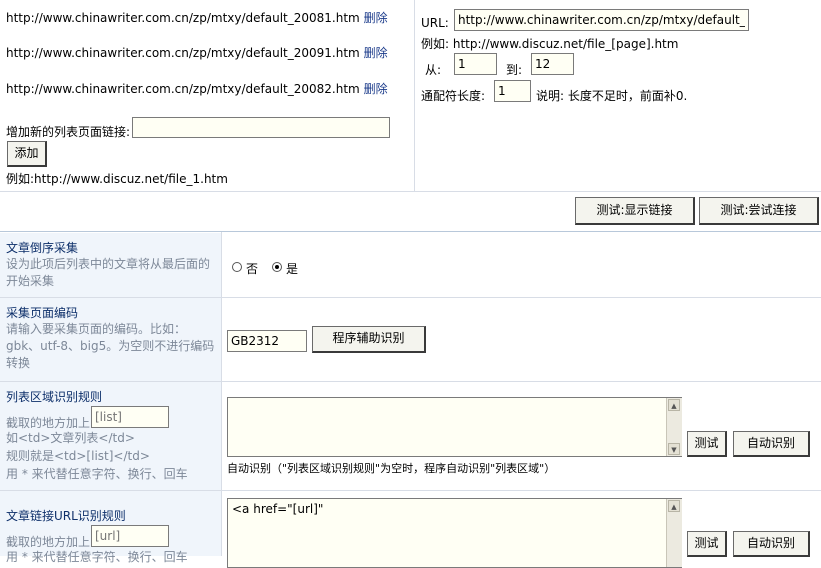  I want to click on list-area-auto-note: 自动识别（"列表区域识别规则"为空时，程序自动识别"列表区域"）, so click(391, 468).